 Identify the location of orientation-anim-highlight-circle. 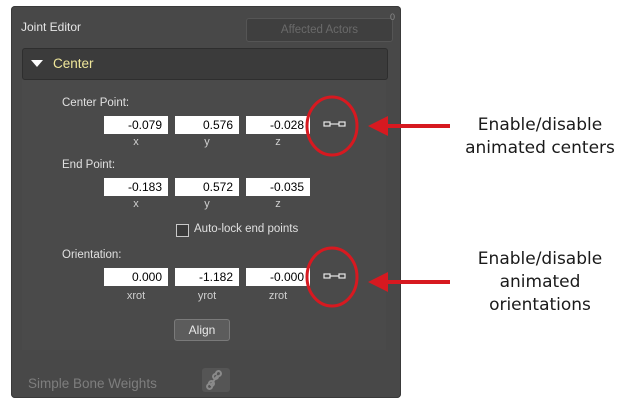
(332, 277).